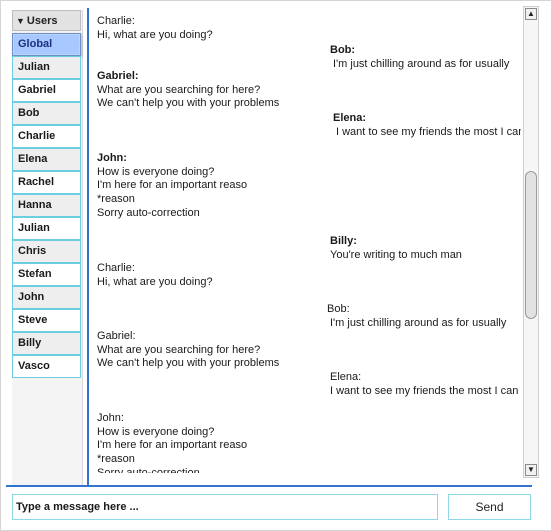 The height and width of the screenshot is (531, 552). Describe the element at coordinates (42, 21) in the screenshot. I see `users-header-label: Users` at that location.